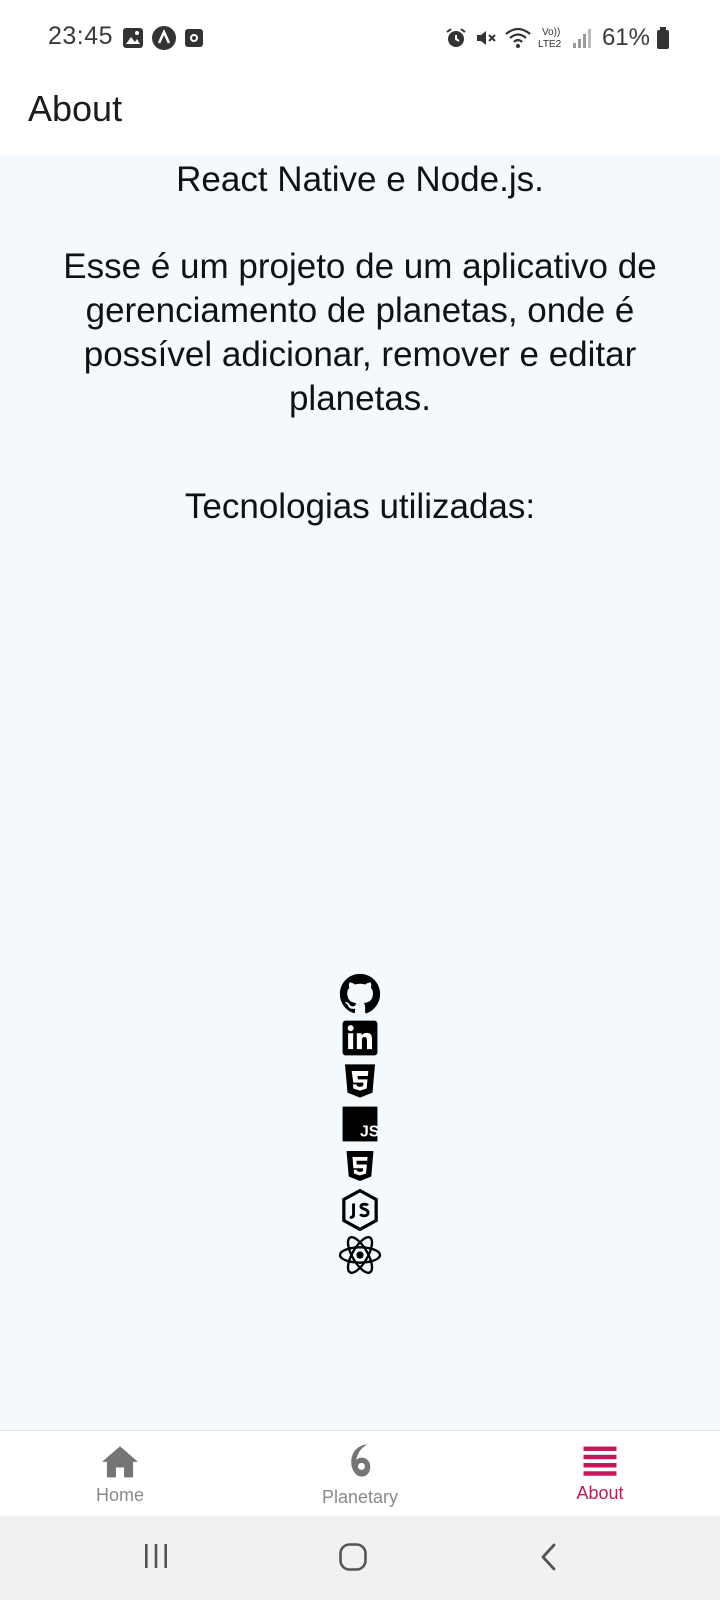  Describe the element at coordinates (456, 37) in the screenshot. I see `alarm-icon` at that location.